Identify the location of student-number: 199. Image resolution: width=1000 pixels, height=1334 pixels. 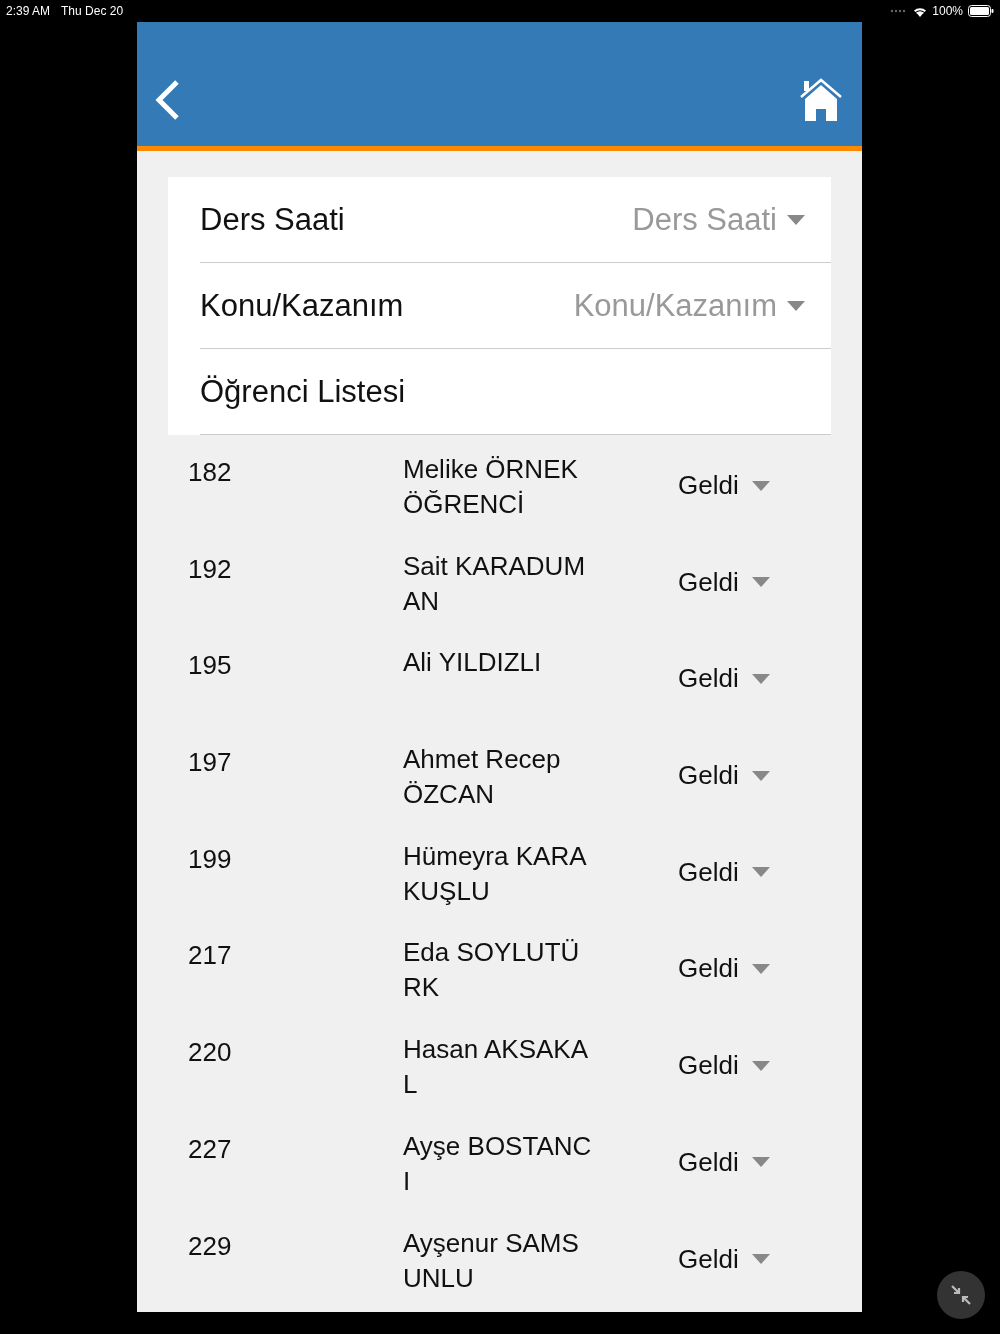
(210, 859).